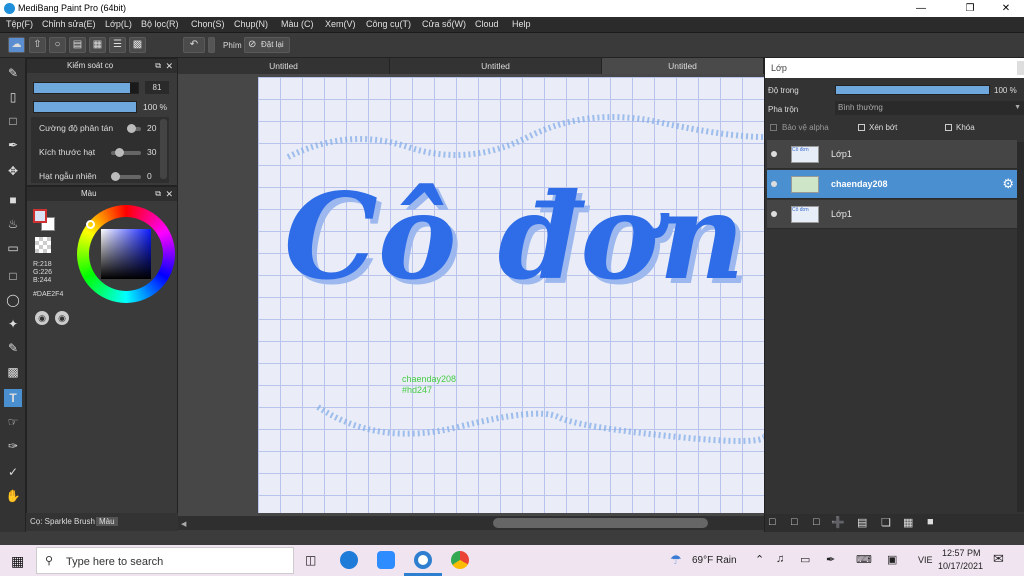 The image size is (1024, 576). I want to click on pen-tool-icon: ✒, so click(13, 145).